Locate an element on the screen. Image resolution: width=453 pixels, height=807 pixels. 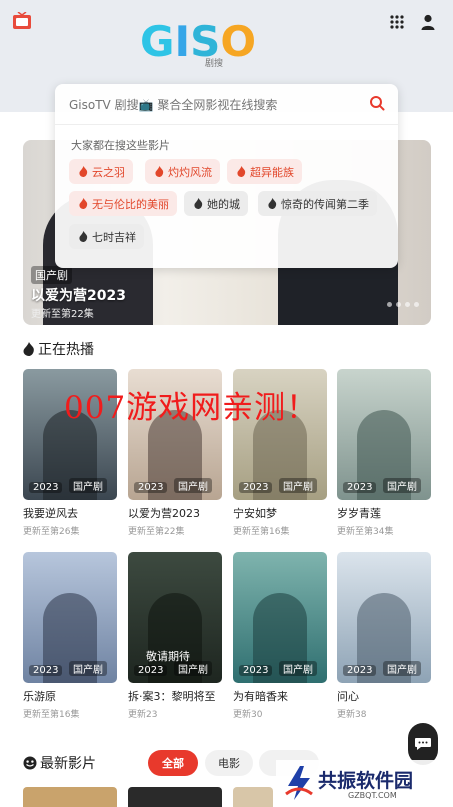
tv-icon is located at coordinates (22, 21).